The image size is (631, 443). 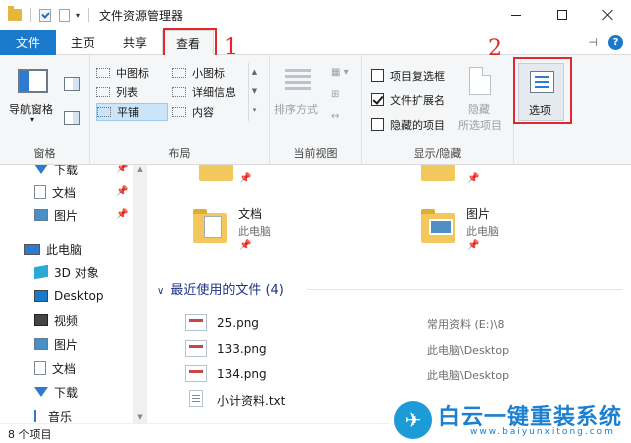 What do you see at coordinates (254, 110) in the screenshot?
I see `expand-icon: ▾` at bounding box center [254, 110].